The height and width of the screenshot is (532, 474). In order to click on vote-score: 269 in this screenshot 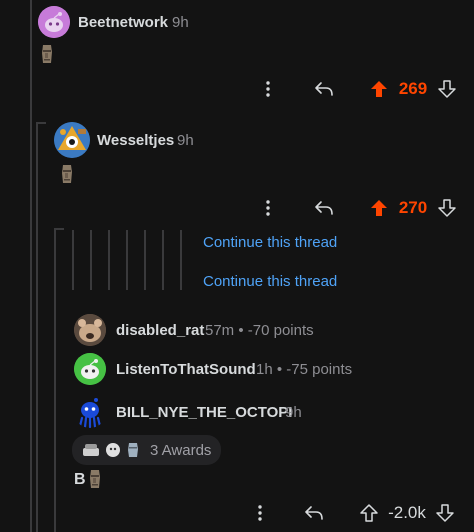, I will do `click(413, 88)`.